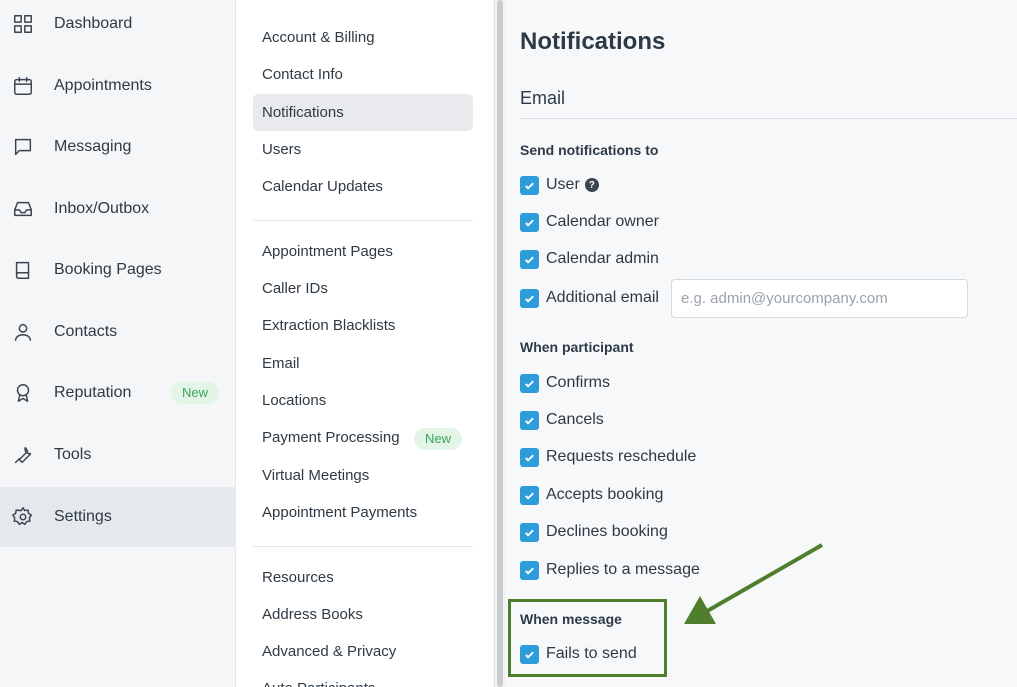 The width and height of the screenshot is (1017, 687). I want to click on settings-item-calendar-updates: Calendar Updates, so click(363, 186).